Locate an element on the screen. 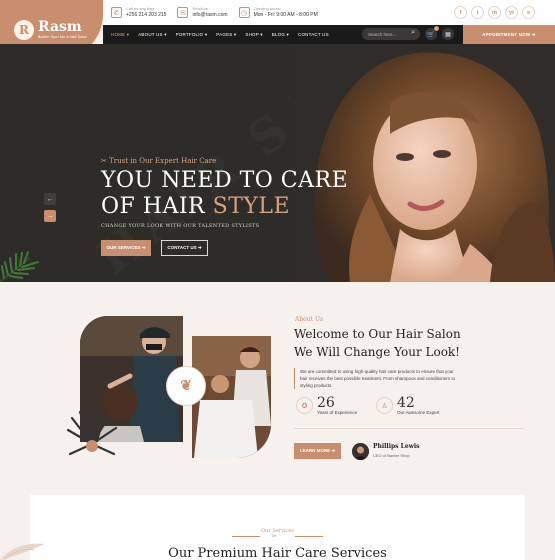  search-icon: ⌕ is located at coordinates (413, 33).